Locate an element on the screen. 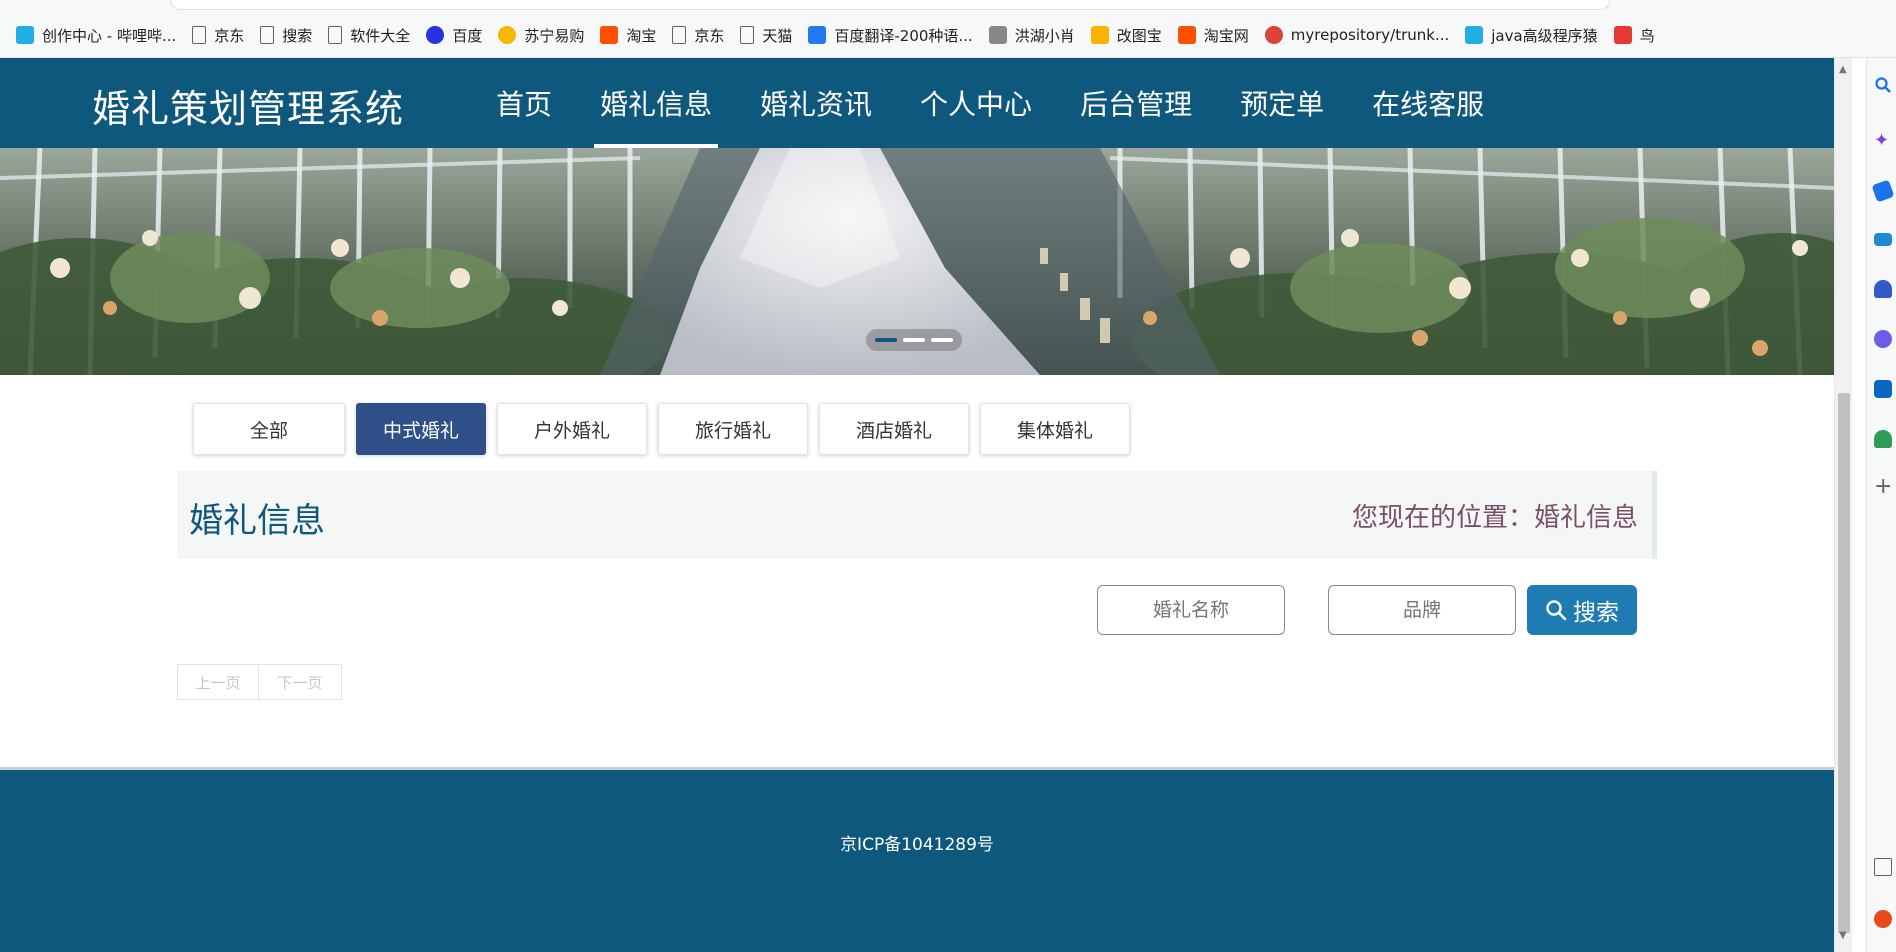  bookmark-label: 搜索 is located at coordinates (297, 35).